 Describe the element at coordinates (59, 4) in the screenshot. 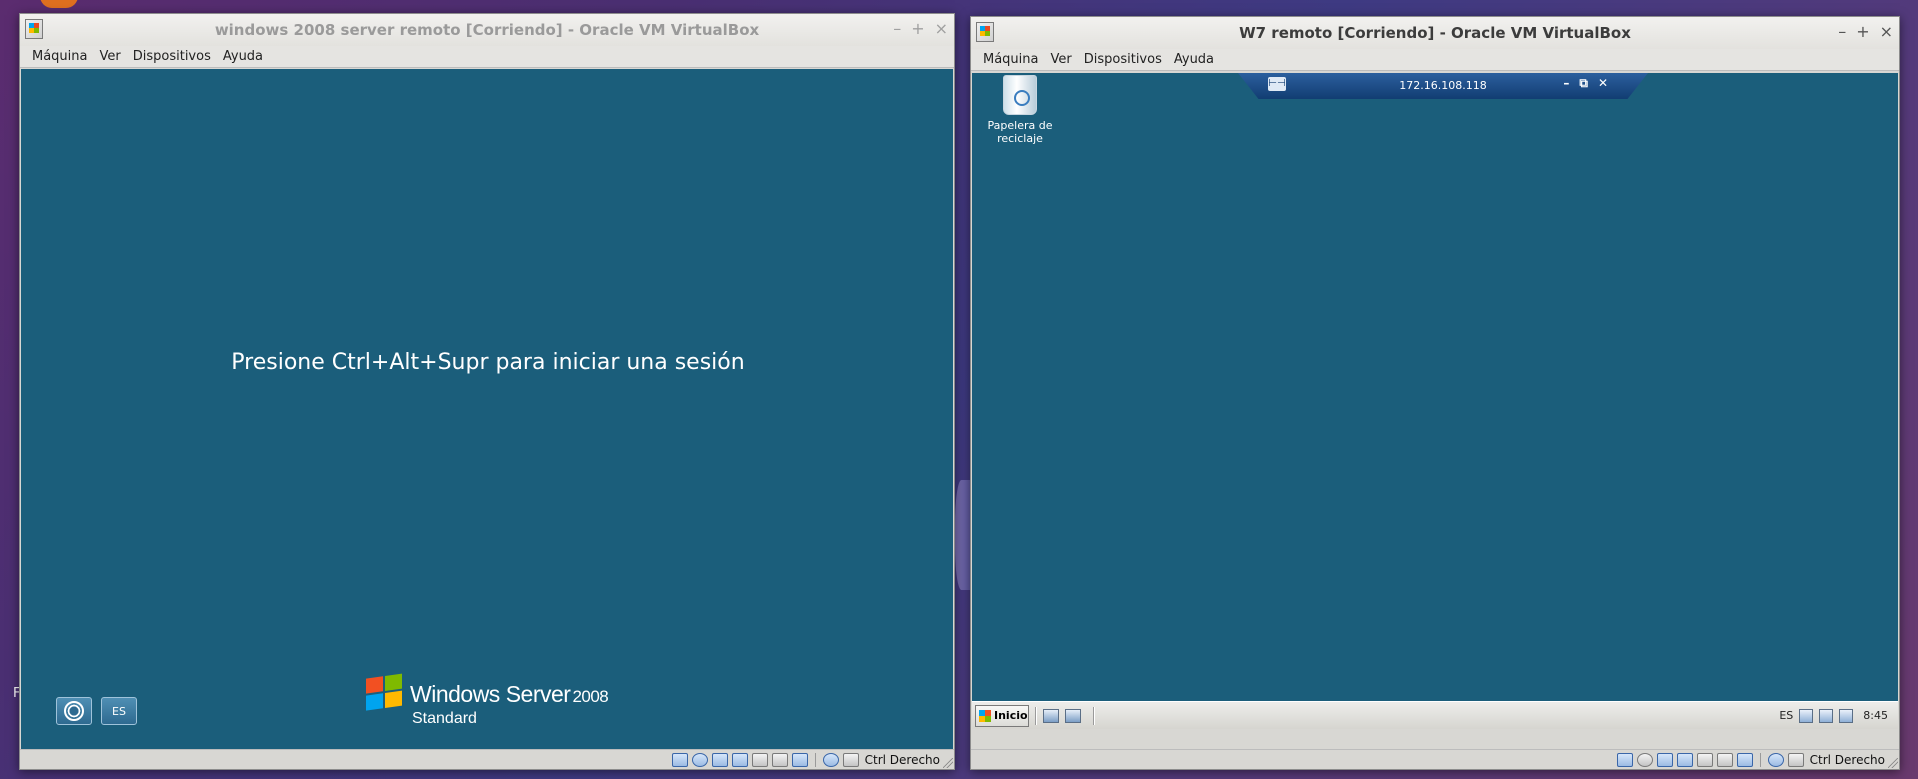

I see `desktop-app-logo` at that location.